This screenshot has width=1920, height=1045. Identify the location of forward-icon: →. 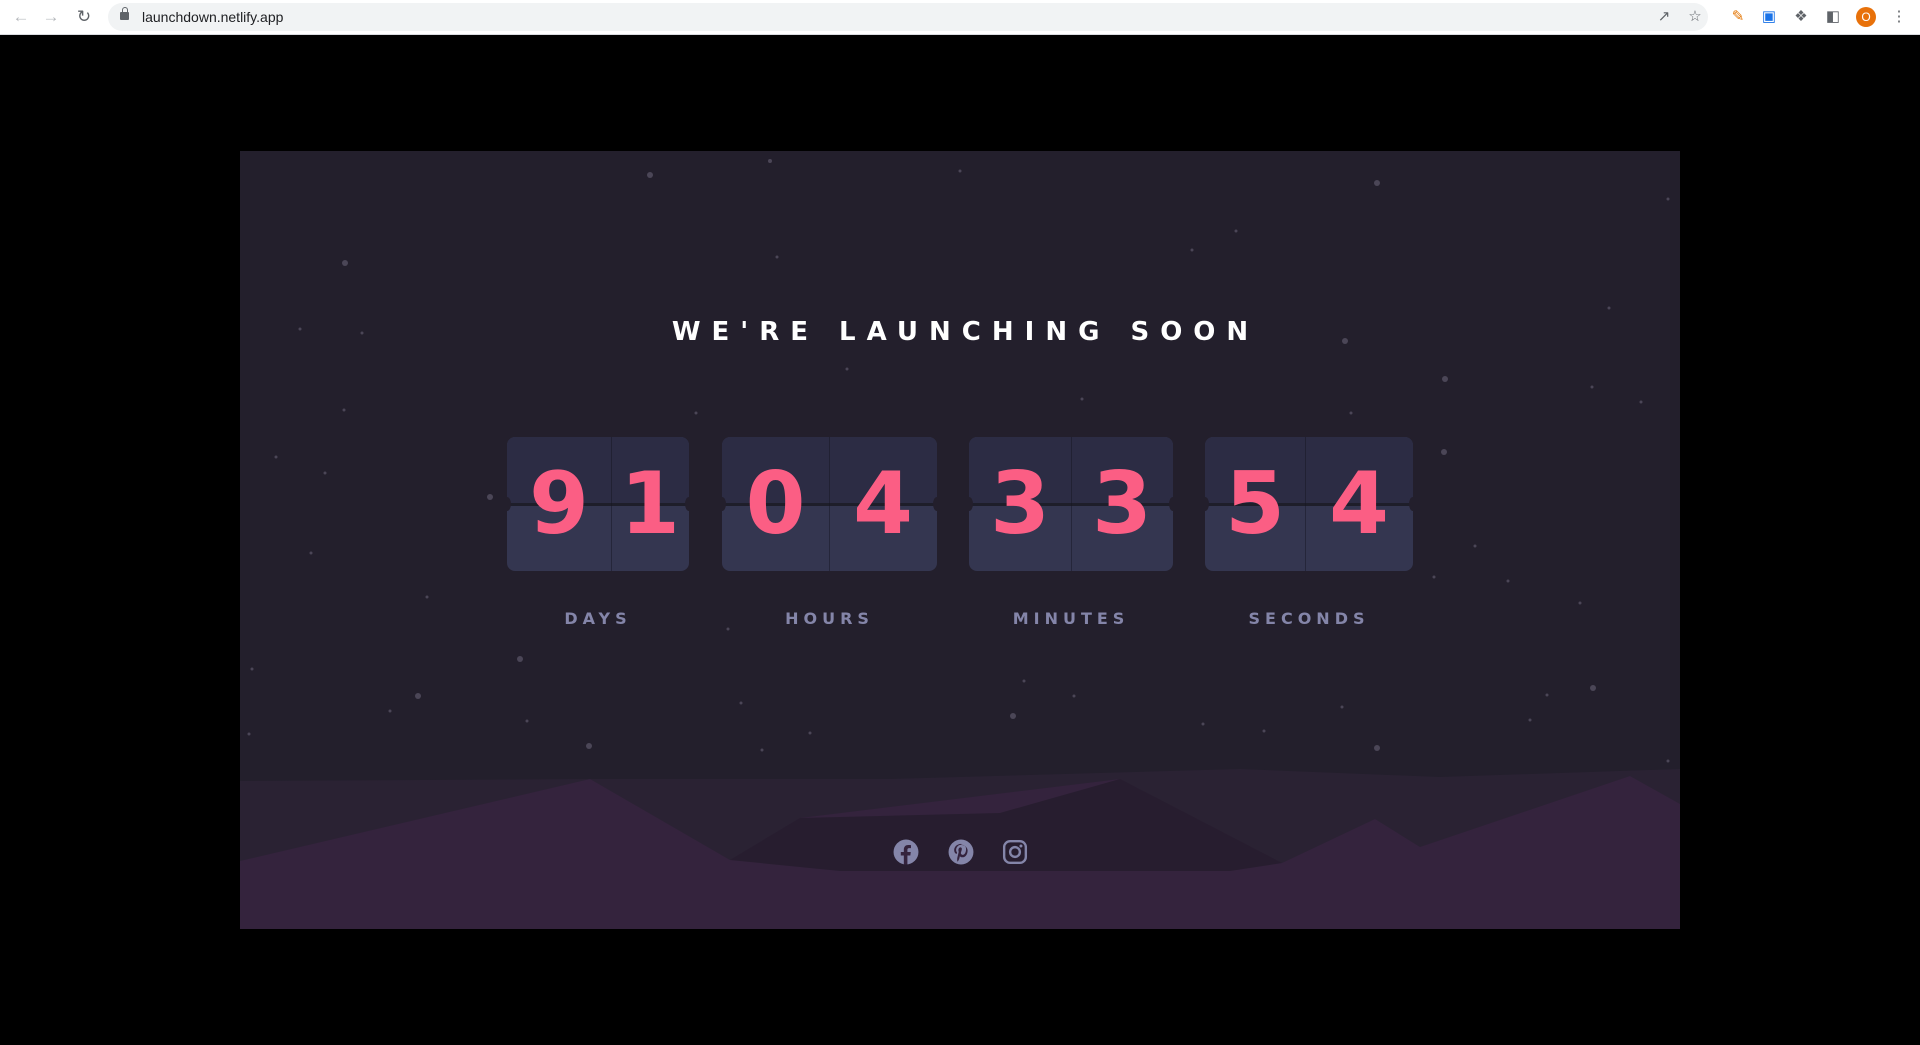
(51, 17).